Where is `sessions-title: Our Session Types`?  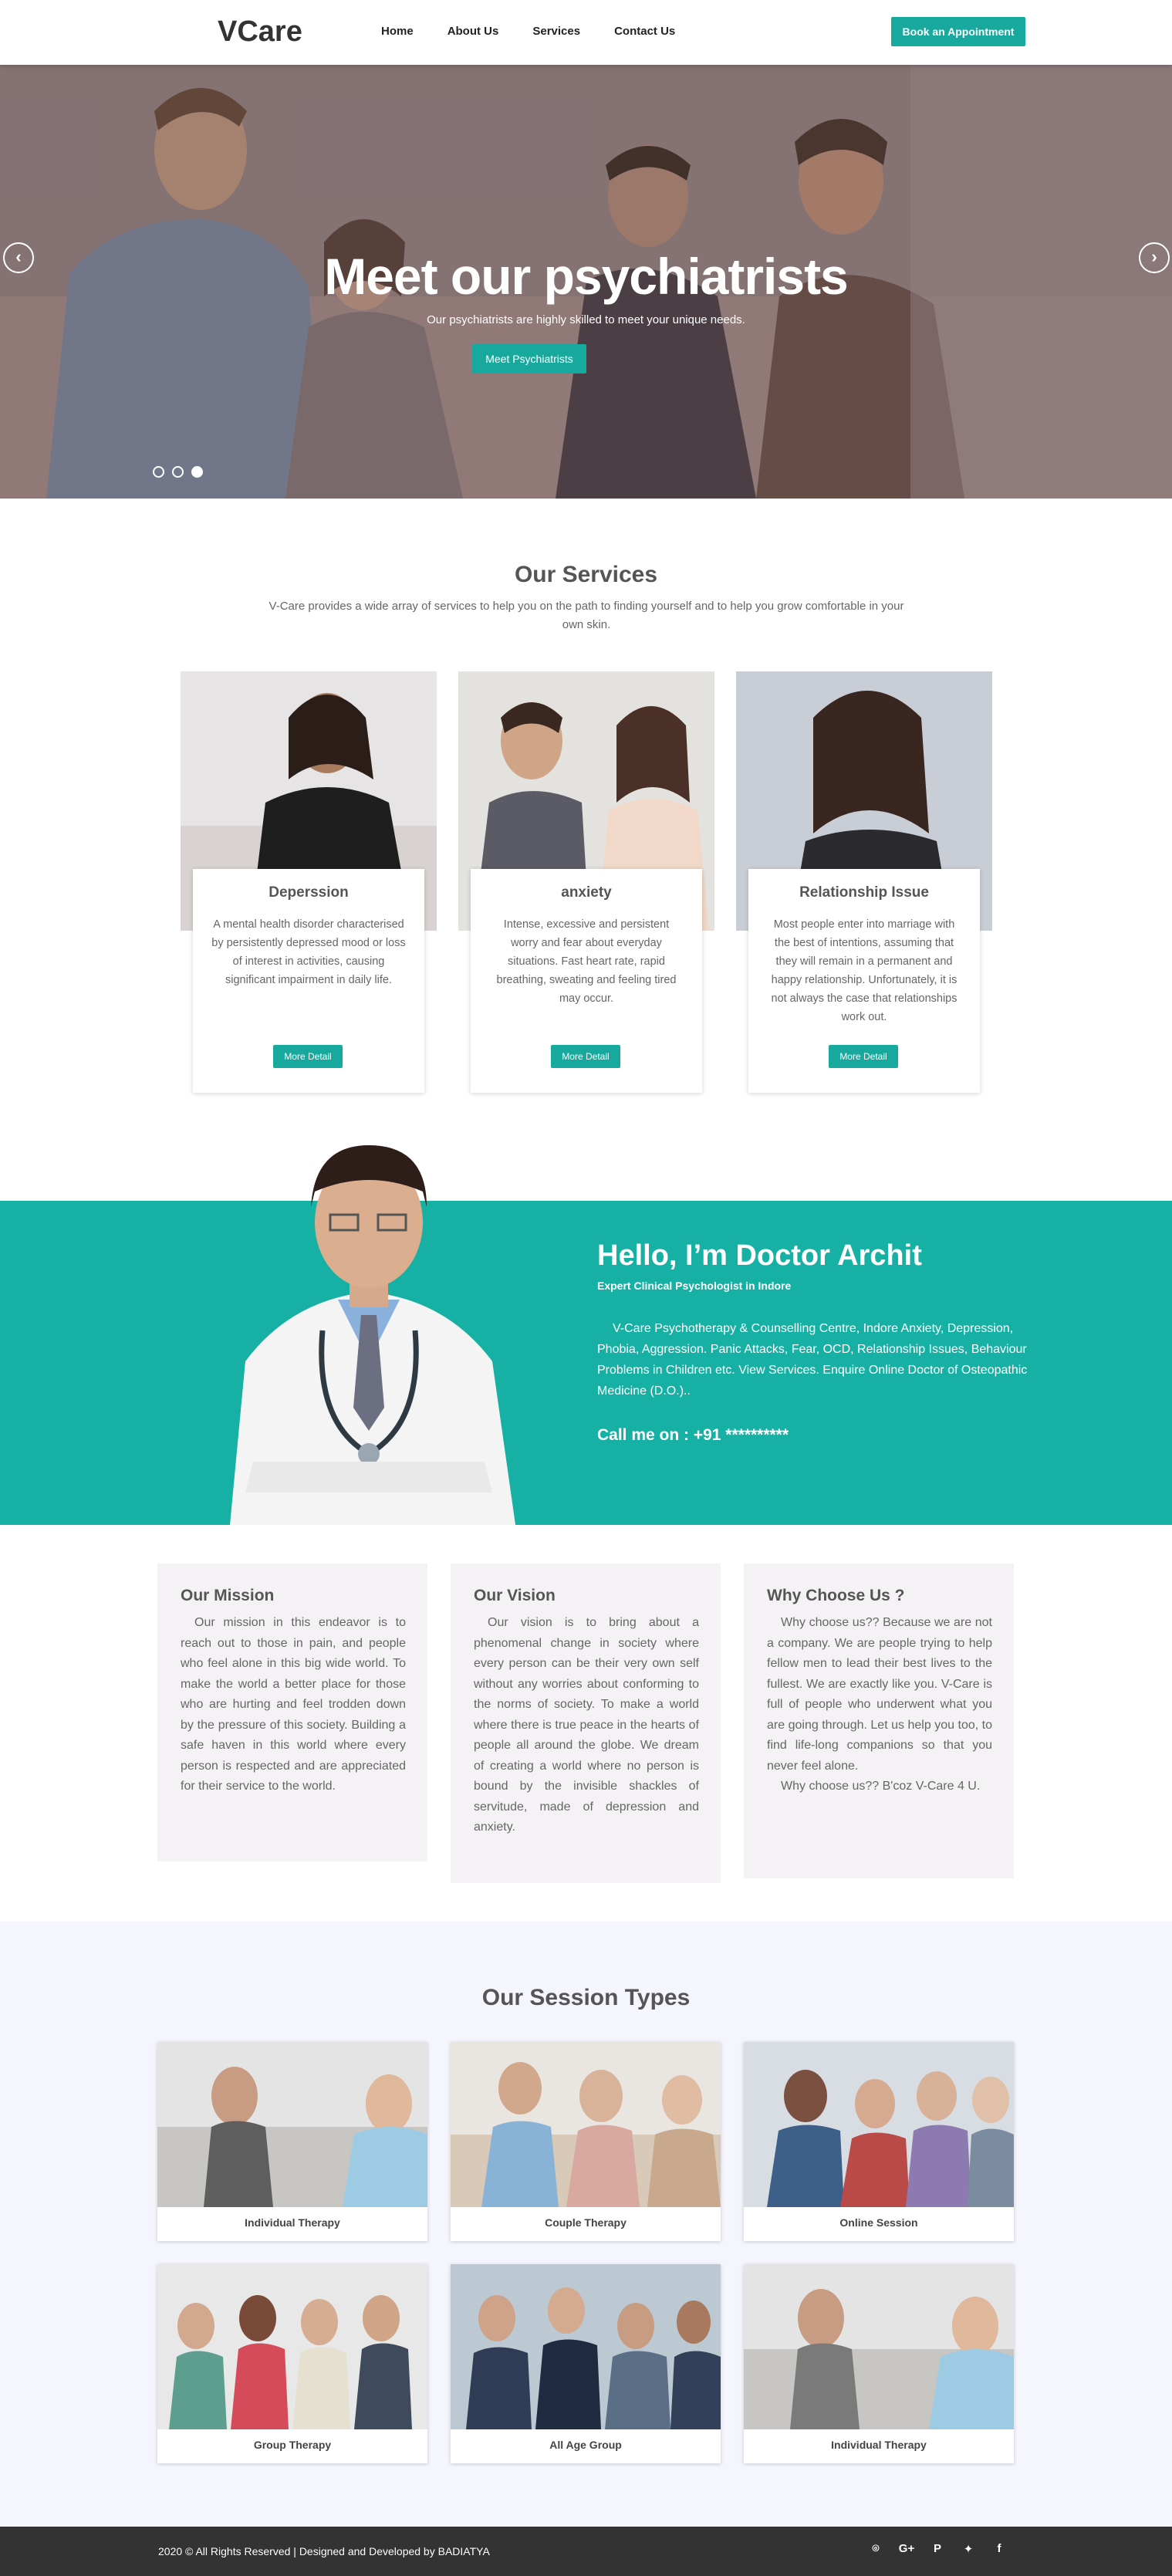 sessions-title: Our Session Types is located at coordinates (586, 1997).